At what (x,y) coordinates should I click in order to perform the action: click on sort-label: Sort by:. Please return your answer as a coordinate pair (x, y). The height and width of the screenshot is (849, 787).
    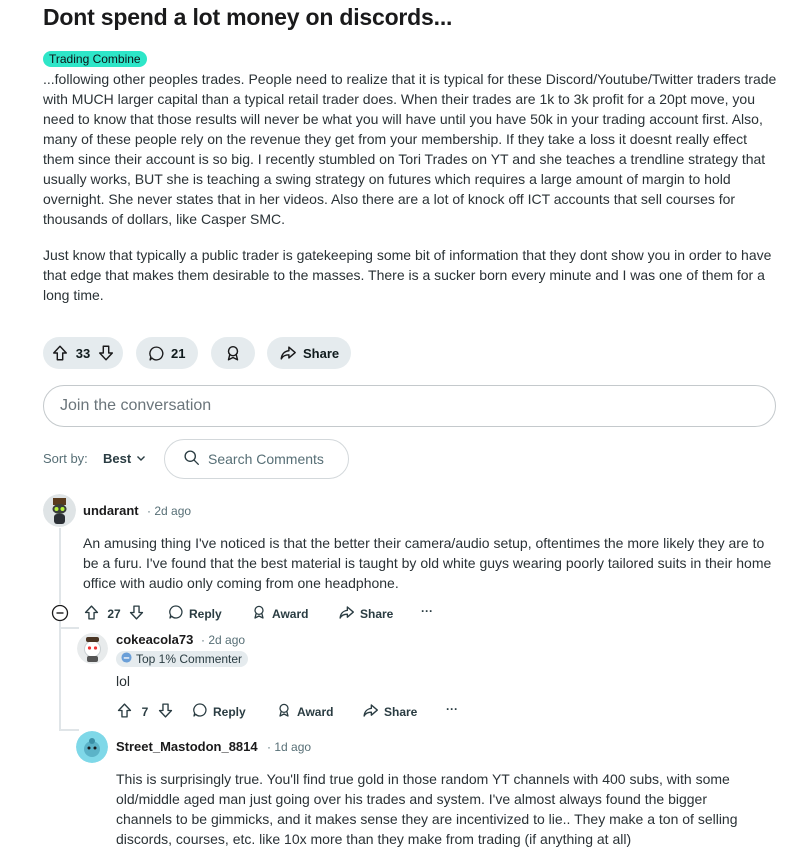
    Looking at the image, I should click on (65, 458).